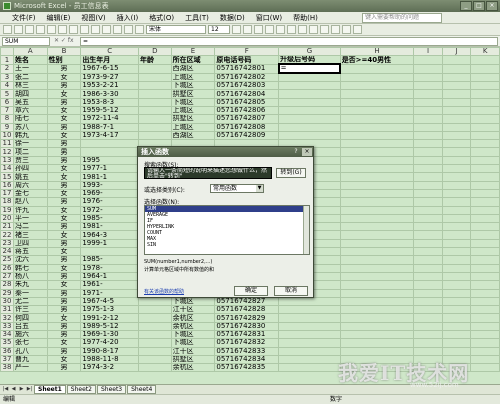  I want to click on cell: 许三, so click(30, 310).